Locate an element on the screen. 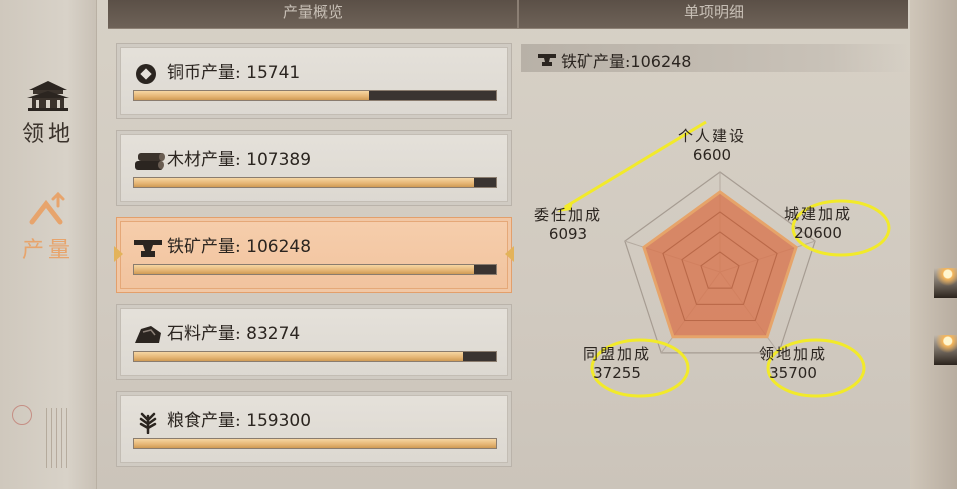 Image resolution: width=957 pixels, height=489 pixels. resource-card: 铜币产量: 15741 is located at coordinates (314, 81).